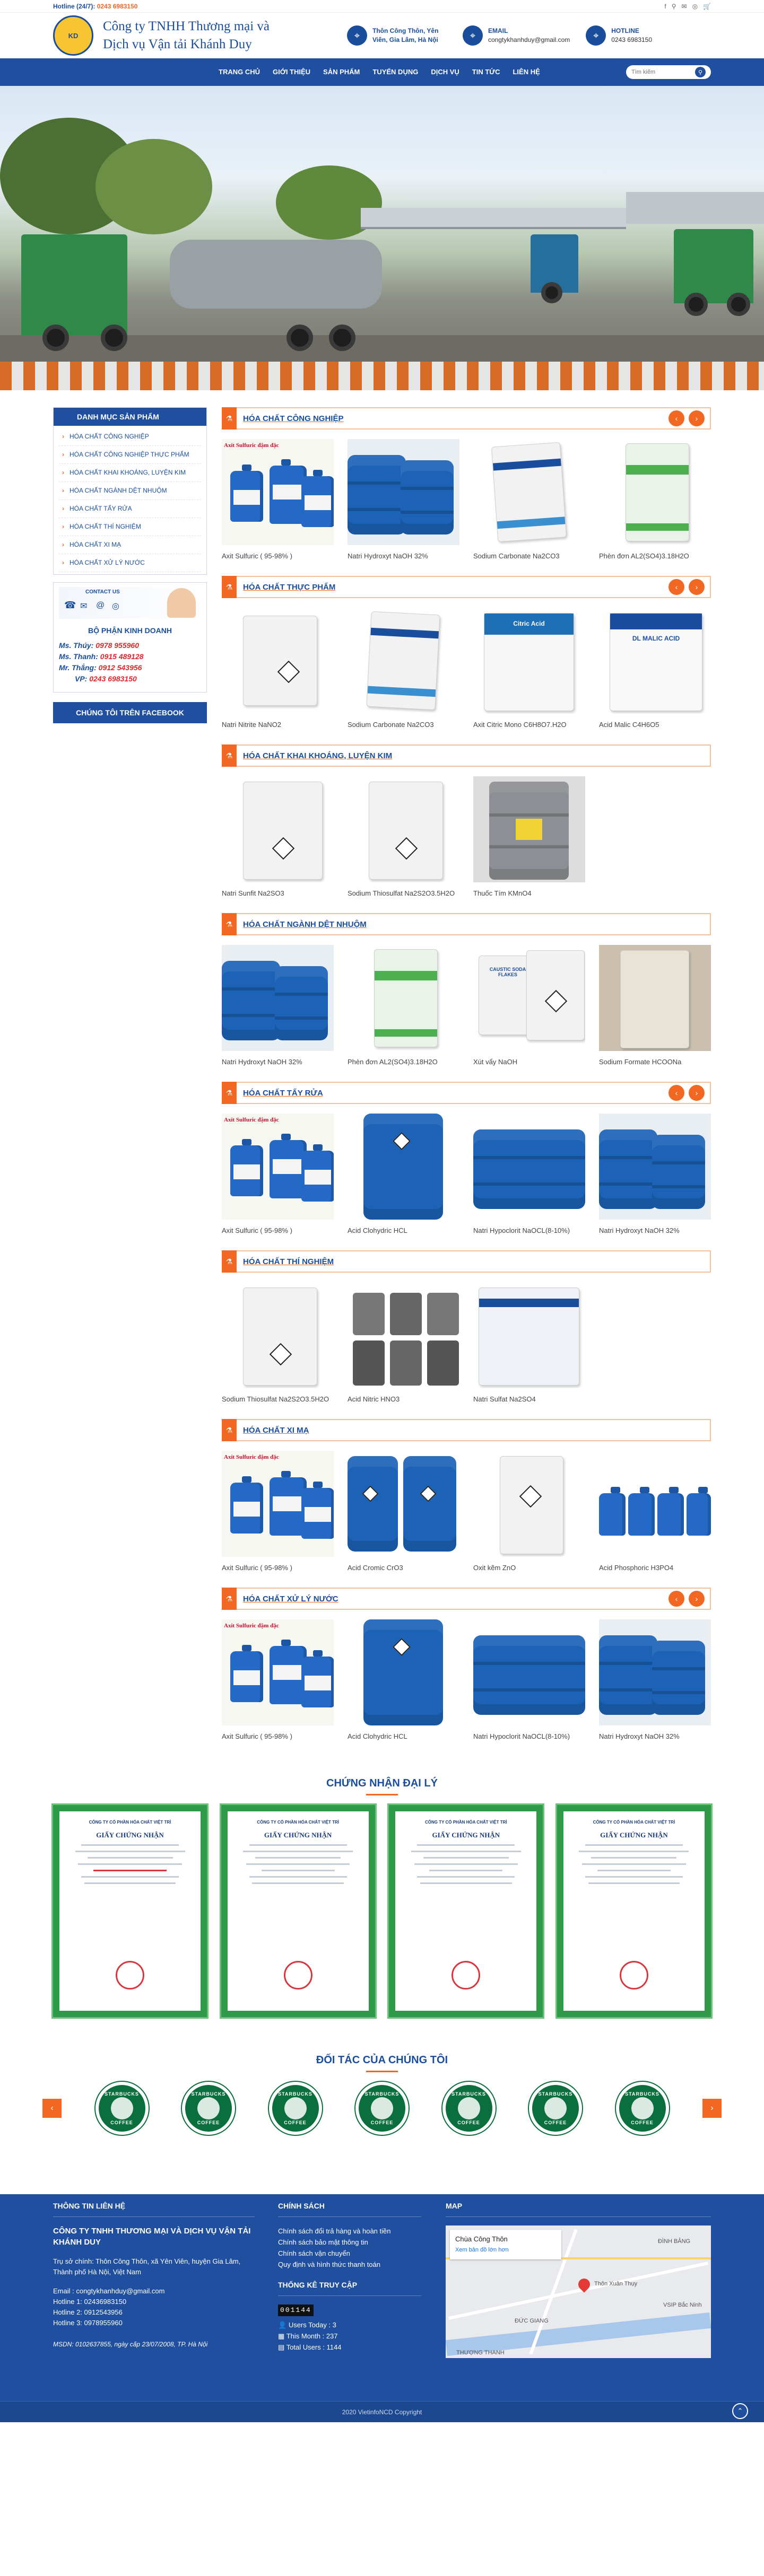  What do you see at coordinates (529, 1062) in the screenshot?
I see `product-name: Xút vẩy NaOH` at bounding box center [529, 1062].